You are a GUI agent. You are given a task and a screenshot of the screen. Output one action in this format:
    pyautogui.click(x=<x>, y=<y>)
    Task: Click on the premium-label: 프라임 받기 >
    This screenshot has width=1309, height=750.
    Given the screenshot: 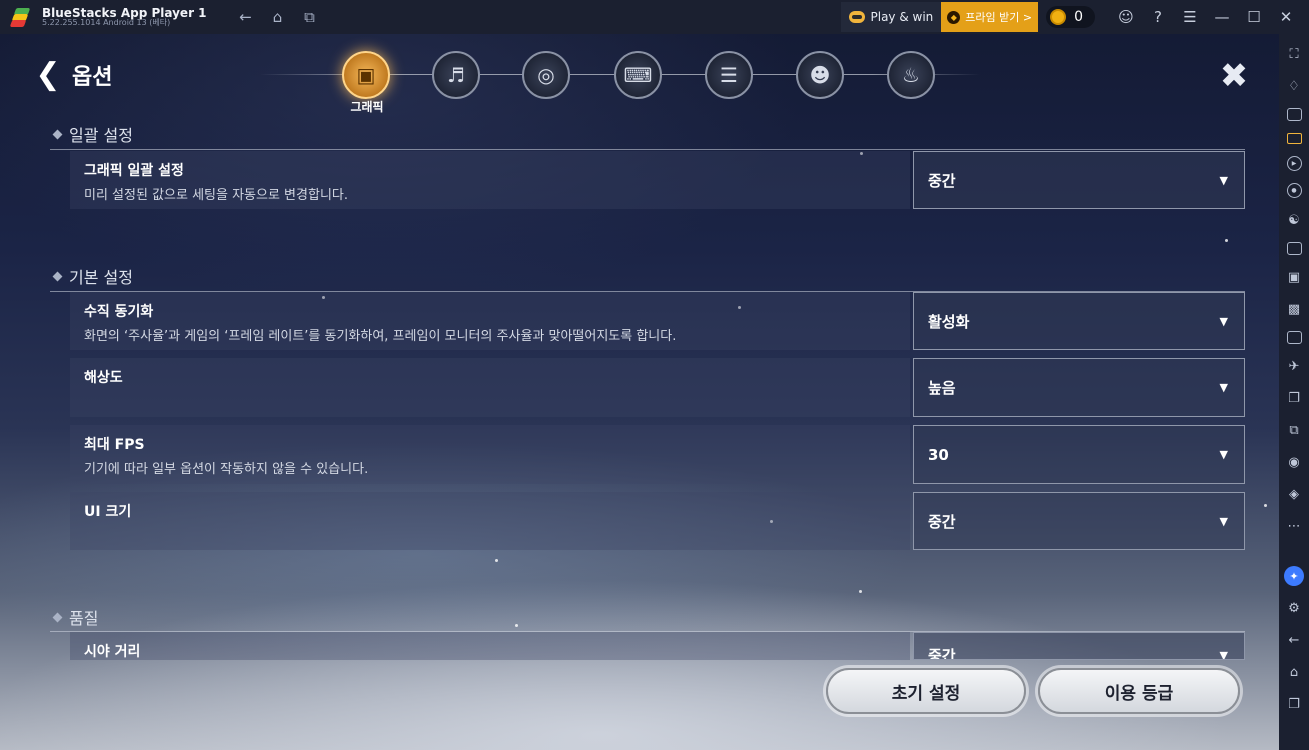 What is the action you would take?
    pyautogui.click(x=999, y=17)
    